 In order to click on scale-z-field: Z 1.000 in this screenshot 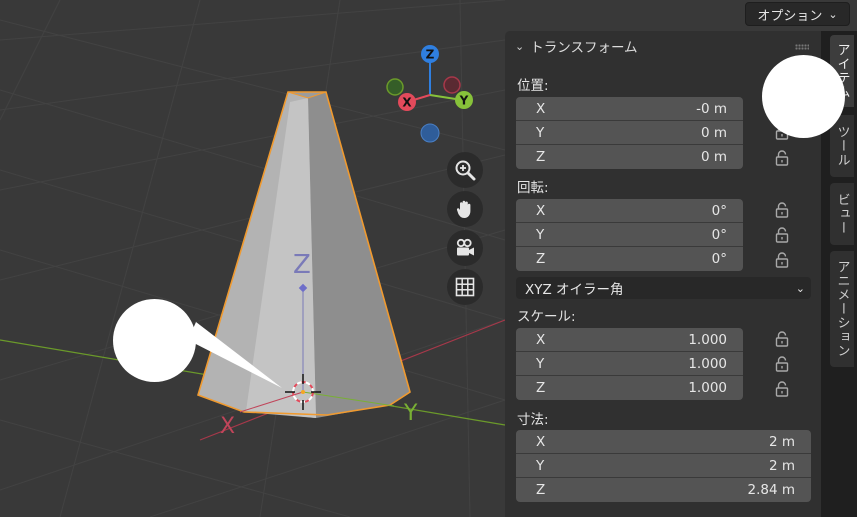, I will do `click(629, 388)`.